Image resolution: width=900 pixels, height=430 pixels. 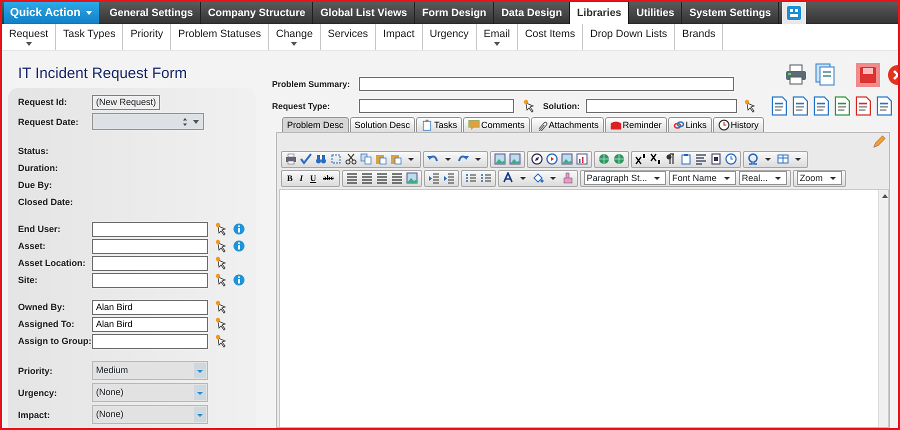 I want to click on nav-tab: Libraries, so click(x=600, y=13).